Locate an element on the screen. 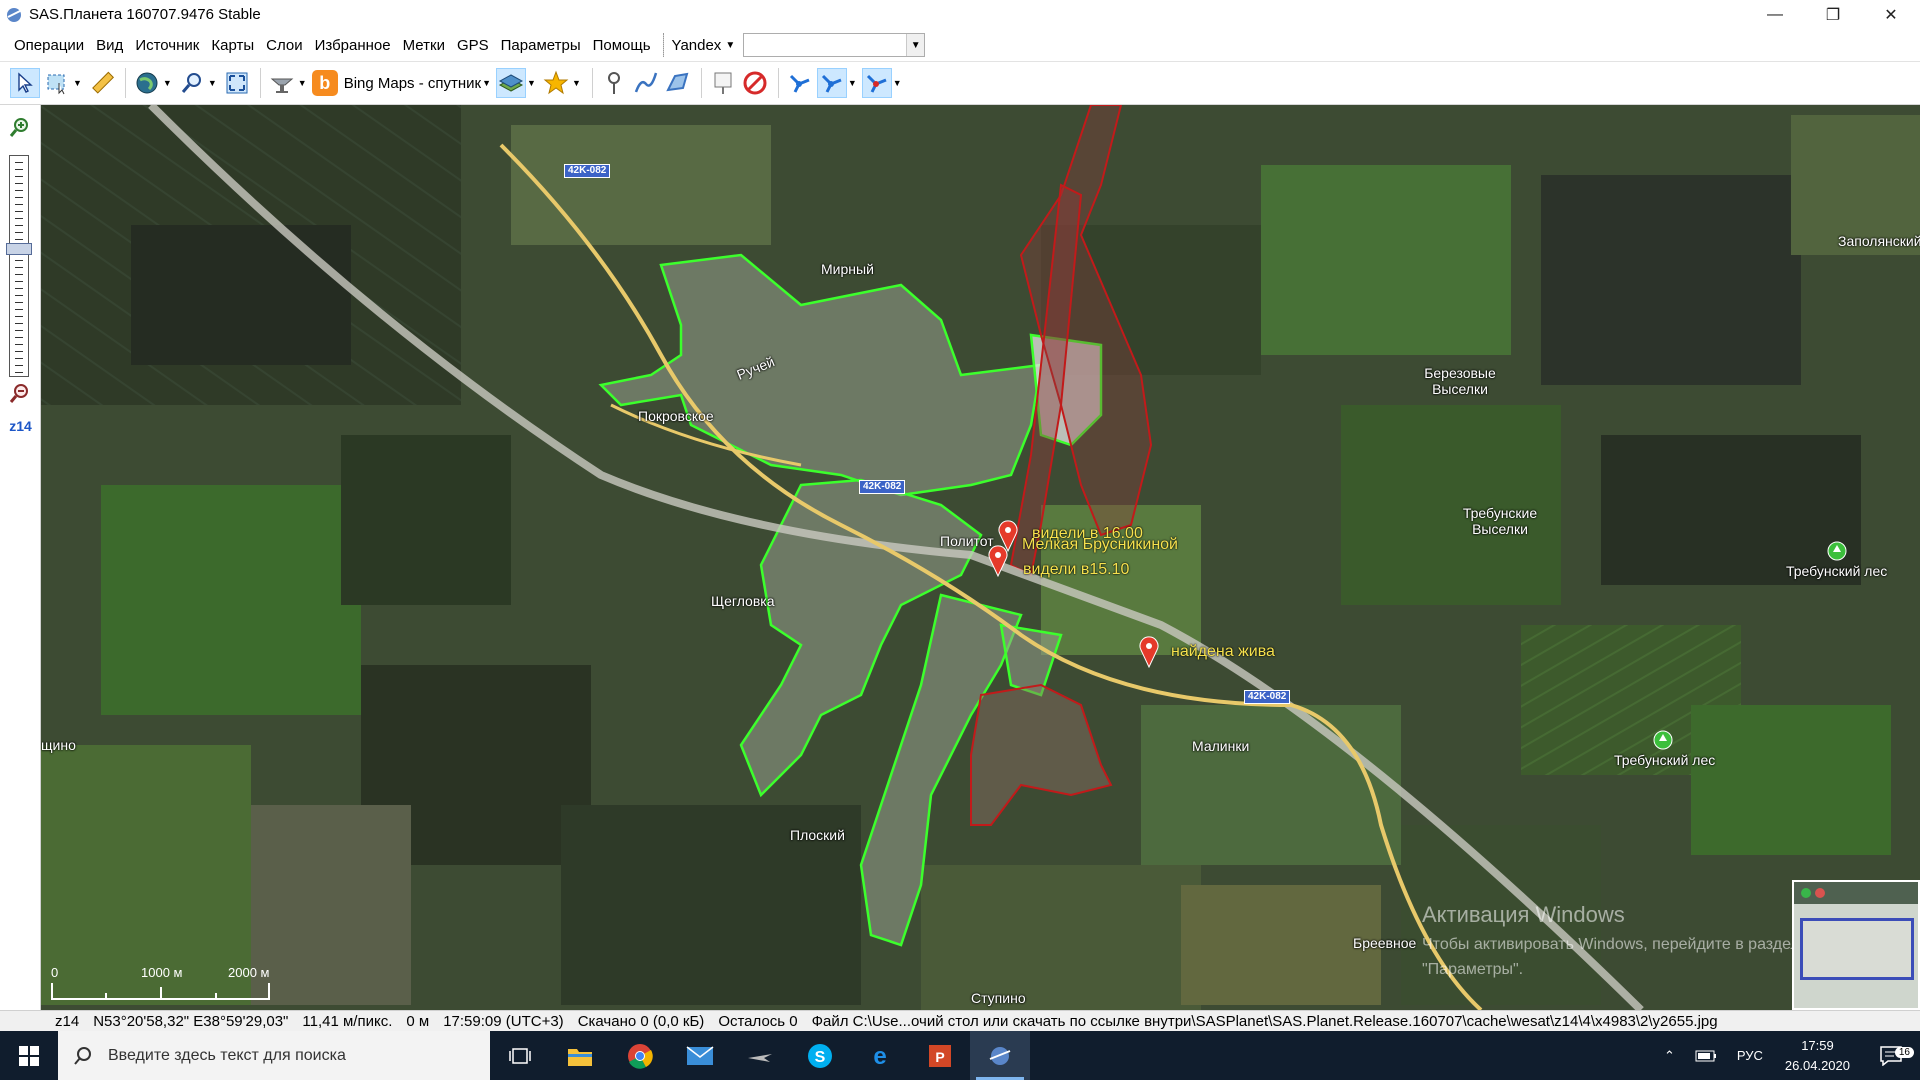  fullscreen-icon is located at coordinates (237, 83).